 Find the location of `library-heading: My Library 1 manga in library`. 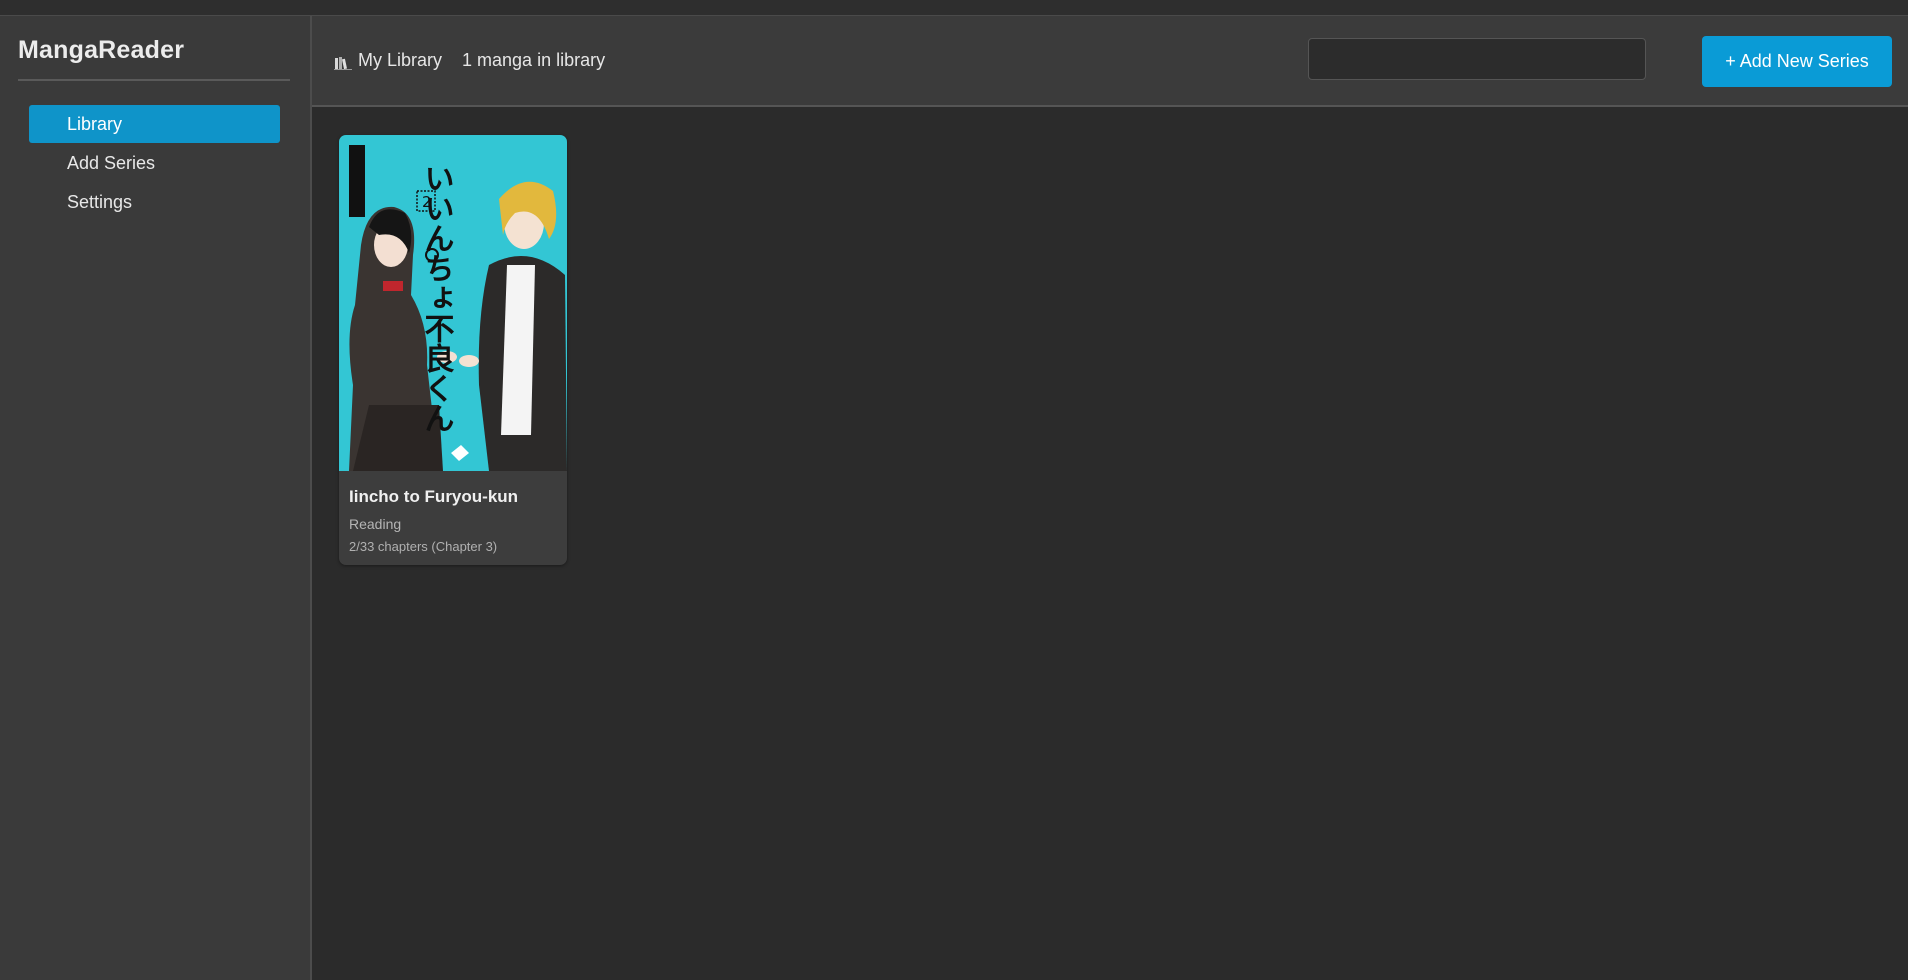

library-heading: My Library 1 manga in library is located at coordinates (469, 60).